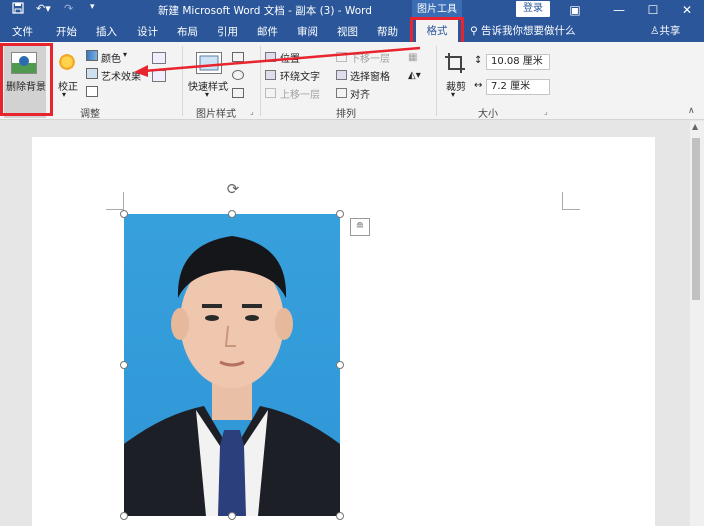 This screenshot has height=526, width=704. What do you see at coordinates (115, 201) in the screenshot?
I see `margin-corner-left` at bounding box center [115, 201].